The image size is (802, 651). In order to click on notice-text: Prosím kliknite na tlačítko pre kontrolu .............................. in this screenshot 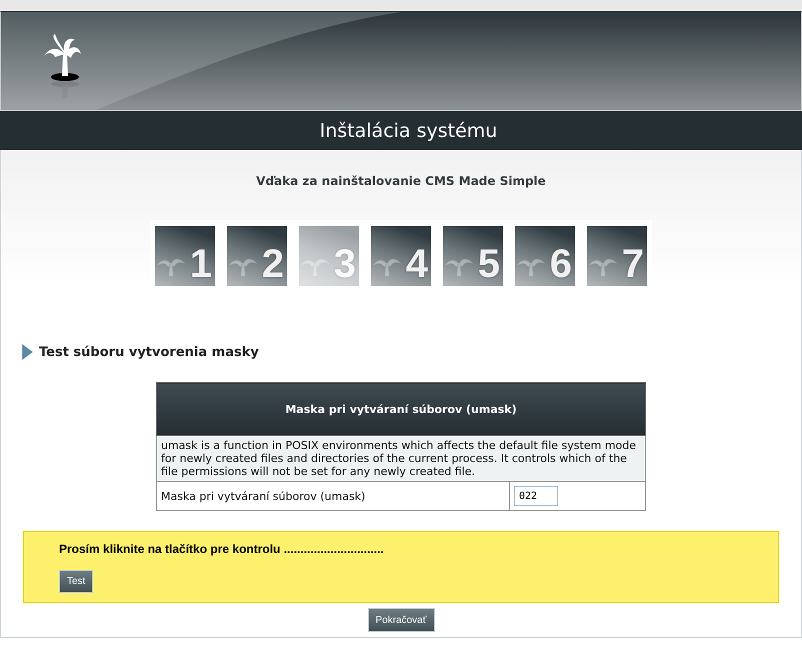, I will do `click(222, 549)`.